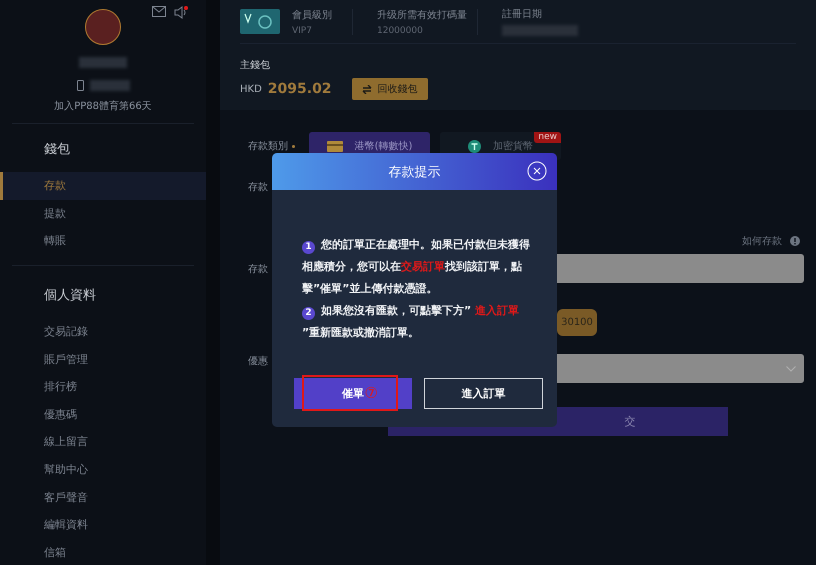 Image resolution: width=816 pixels, height=565 pixels. What do you see at coordinates (522, 14) in the screenshot?
I see `stat-label: 註冊日期` at bounding box center [522, 14].